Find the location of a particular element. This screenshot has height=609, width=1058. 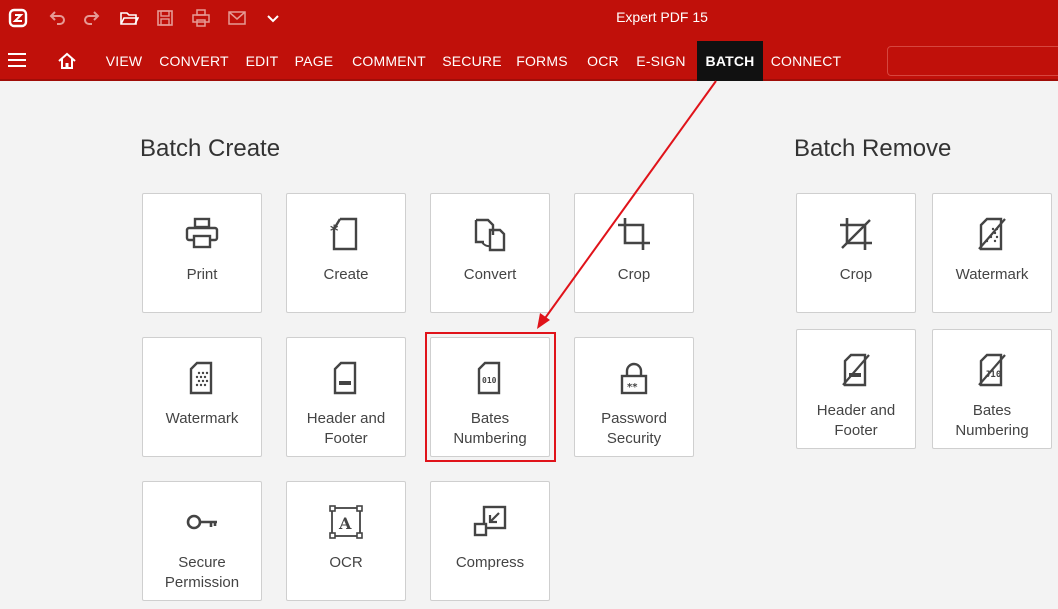

batch-remove-title: Batch Remove is located at coordinates (873, 148).